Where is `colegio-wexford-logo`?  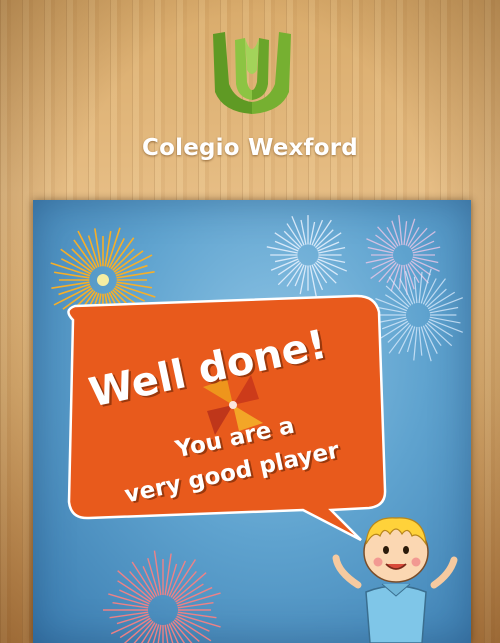 colegio-wexford-logo is located at coordinates (252, 73).